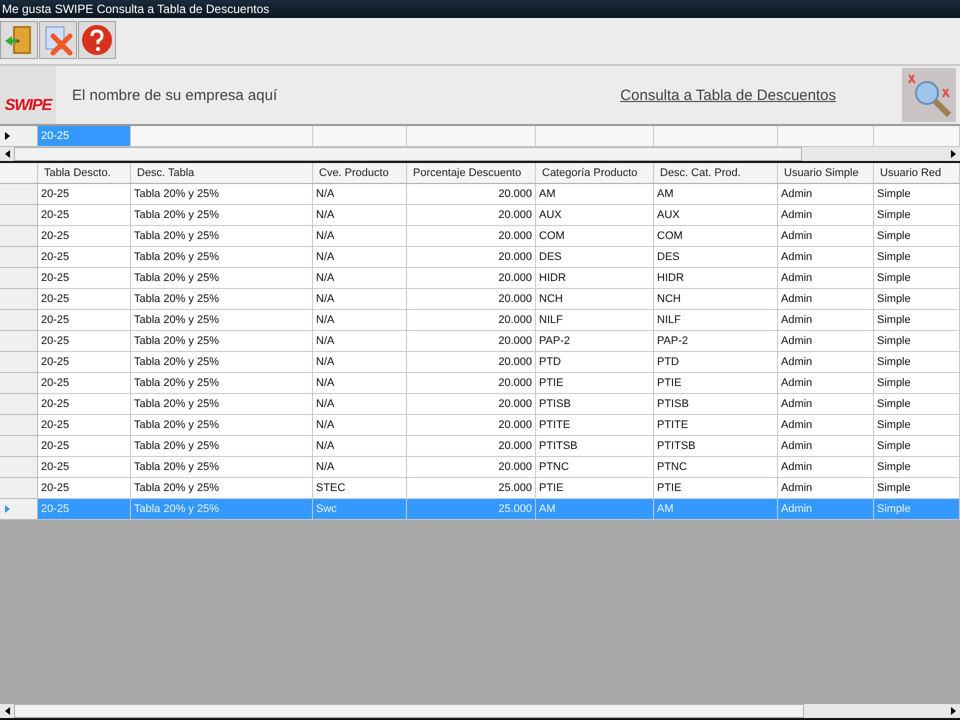 This screenshot has width=960, height=720. I want to click on cancel-button, so click(58, 40).